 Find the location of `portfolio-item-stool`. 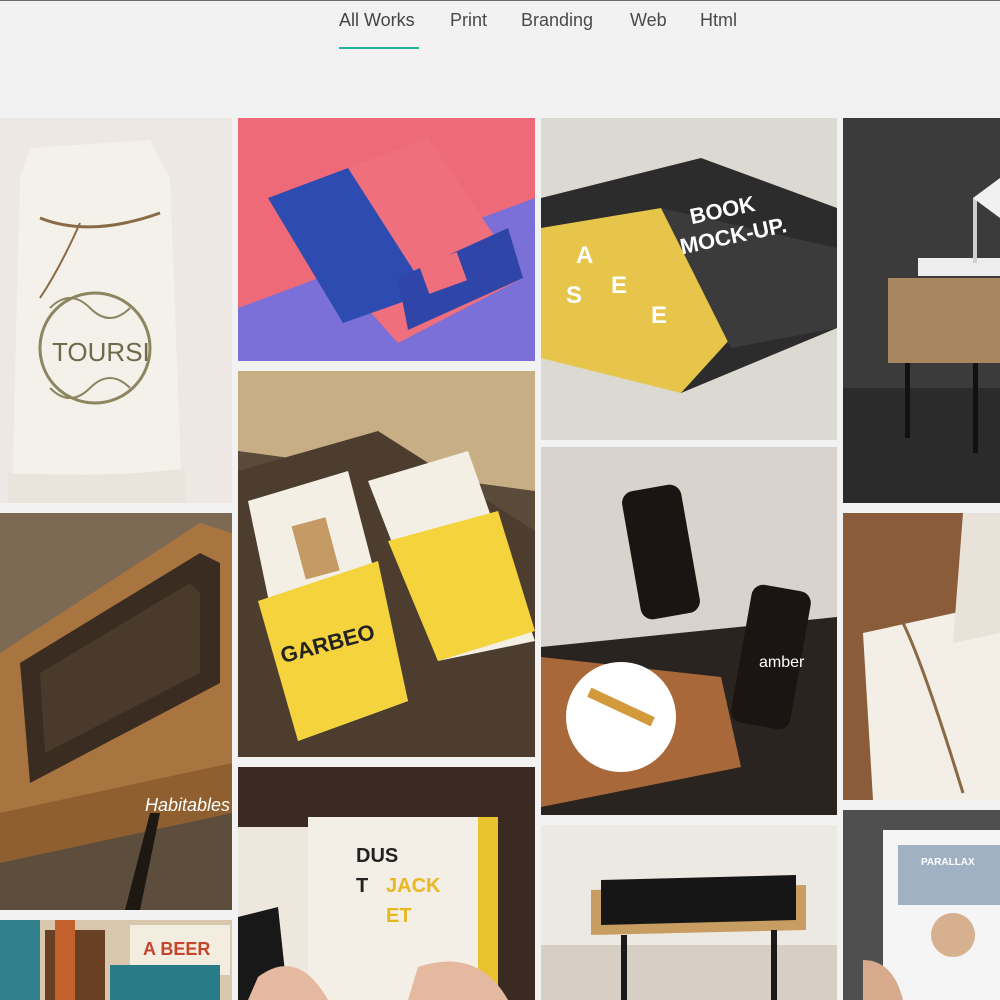

portfolio-item-stool is located at coordinates (689, 912).